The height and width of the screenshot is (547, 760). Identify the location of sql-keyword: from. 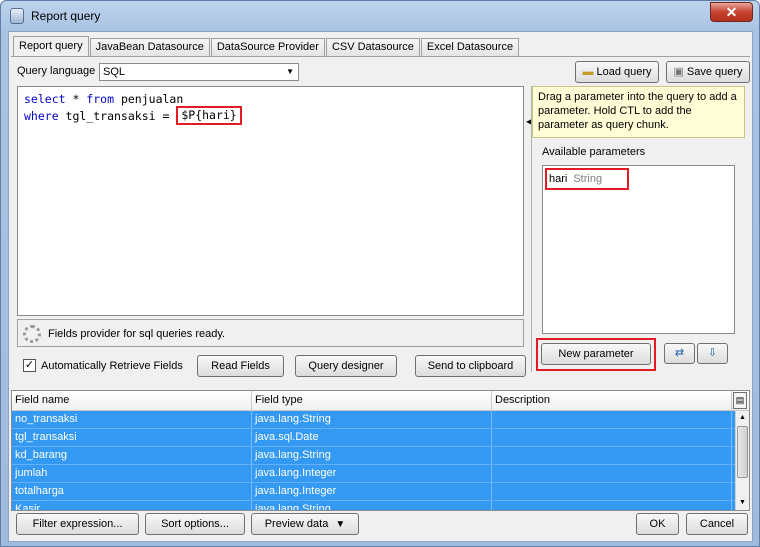
(100, 99).